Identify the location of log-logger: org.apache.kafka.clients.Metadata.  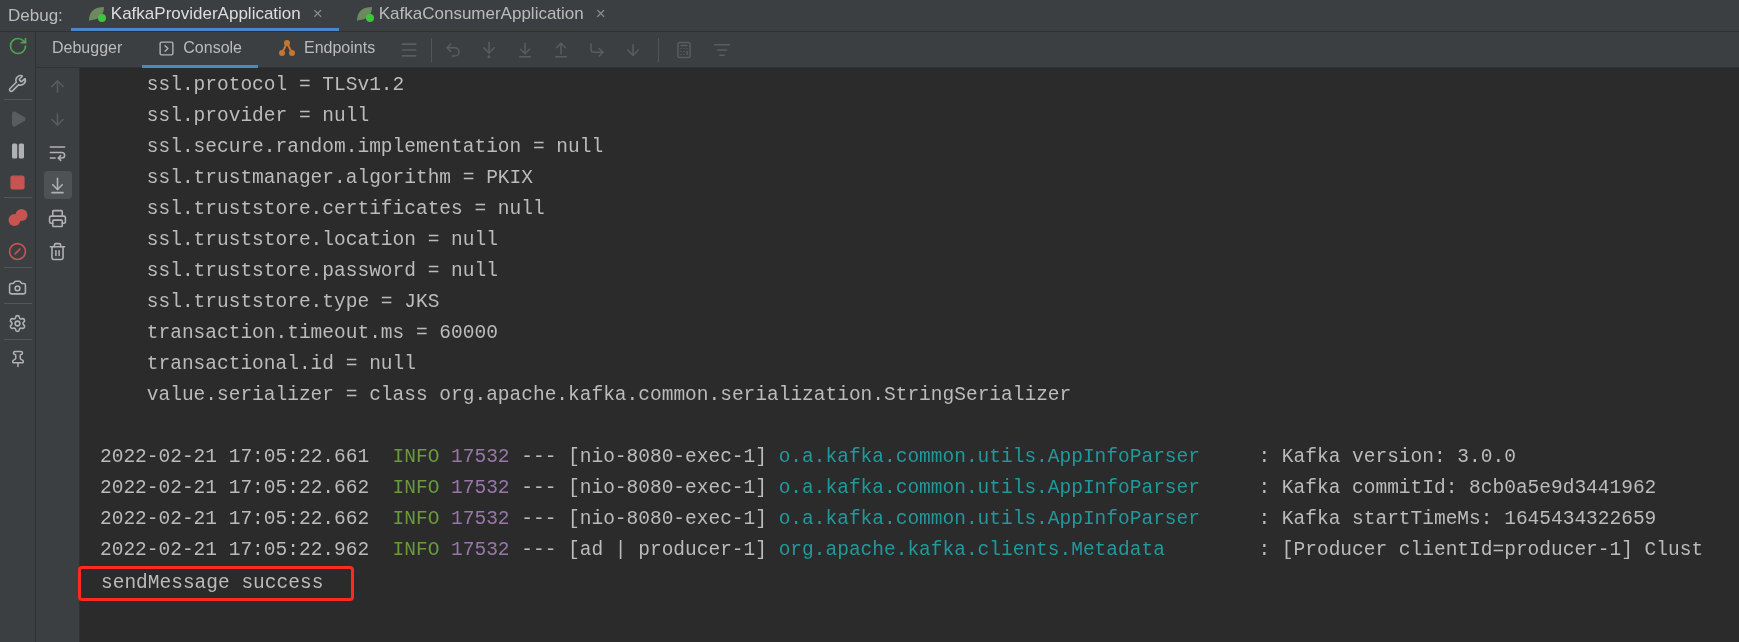
(971, 550).